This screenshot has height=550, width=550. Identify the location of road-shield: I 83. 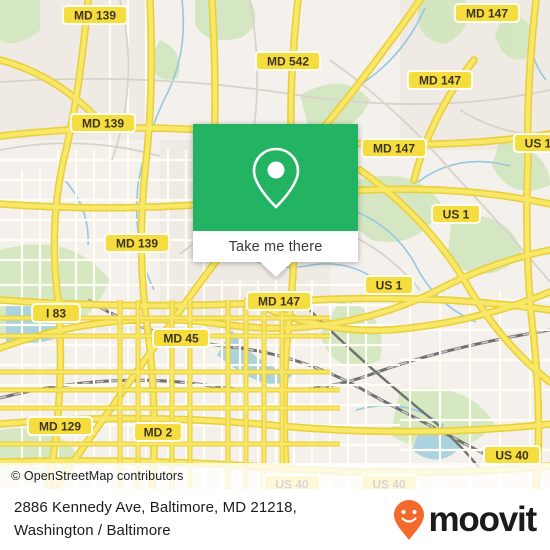
(56, 313).